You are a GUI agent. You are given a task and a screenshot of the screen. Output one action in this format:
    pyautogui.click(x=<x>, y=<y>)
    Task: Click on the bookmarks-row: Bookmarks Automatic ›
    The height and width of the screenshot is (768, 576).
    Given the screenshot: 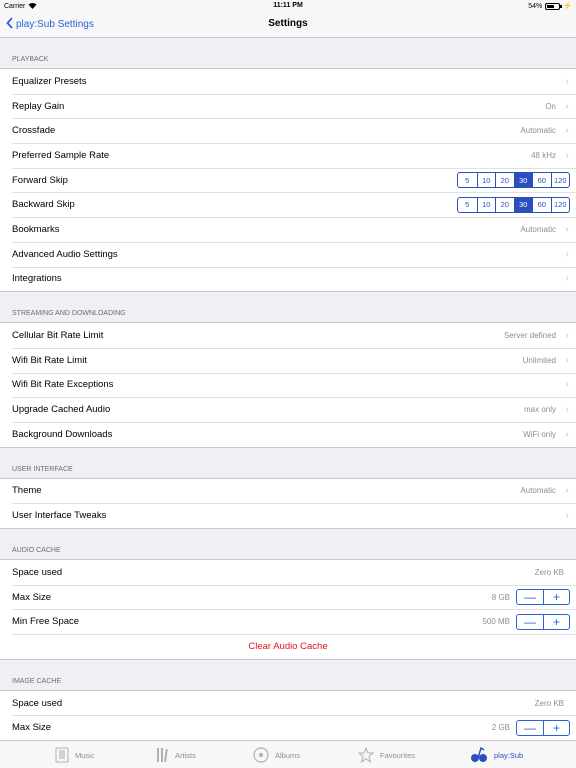 What is the action you would take?
    pyautogui.click(x=288, y=229)
    